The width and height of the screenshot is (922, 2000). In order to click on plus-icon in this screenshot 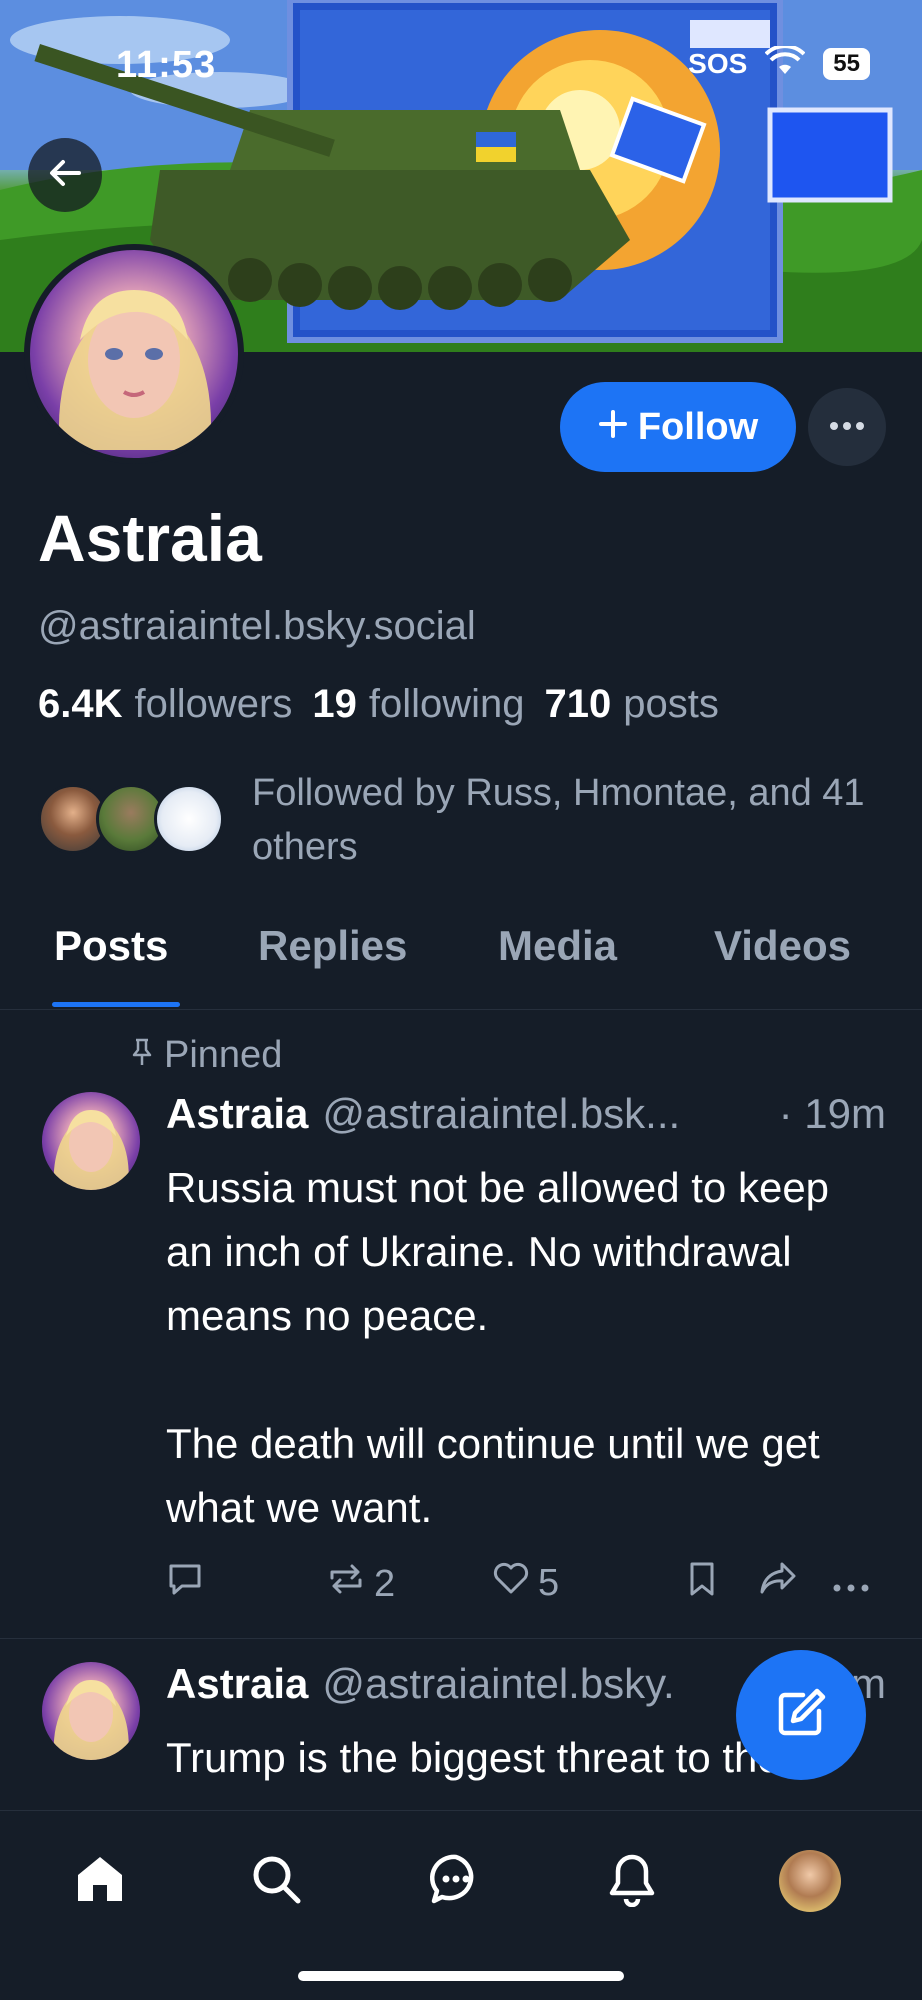, I will do `click(613, 427)`.